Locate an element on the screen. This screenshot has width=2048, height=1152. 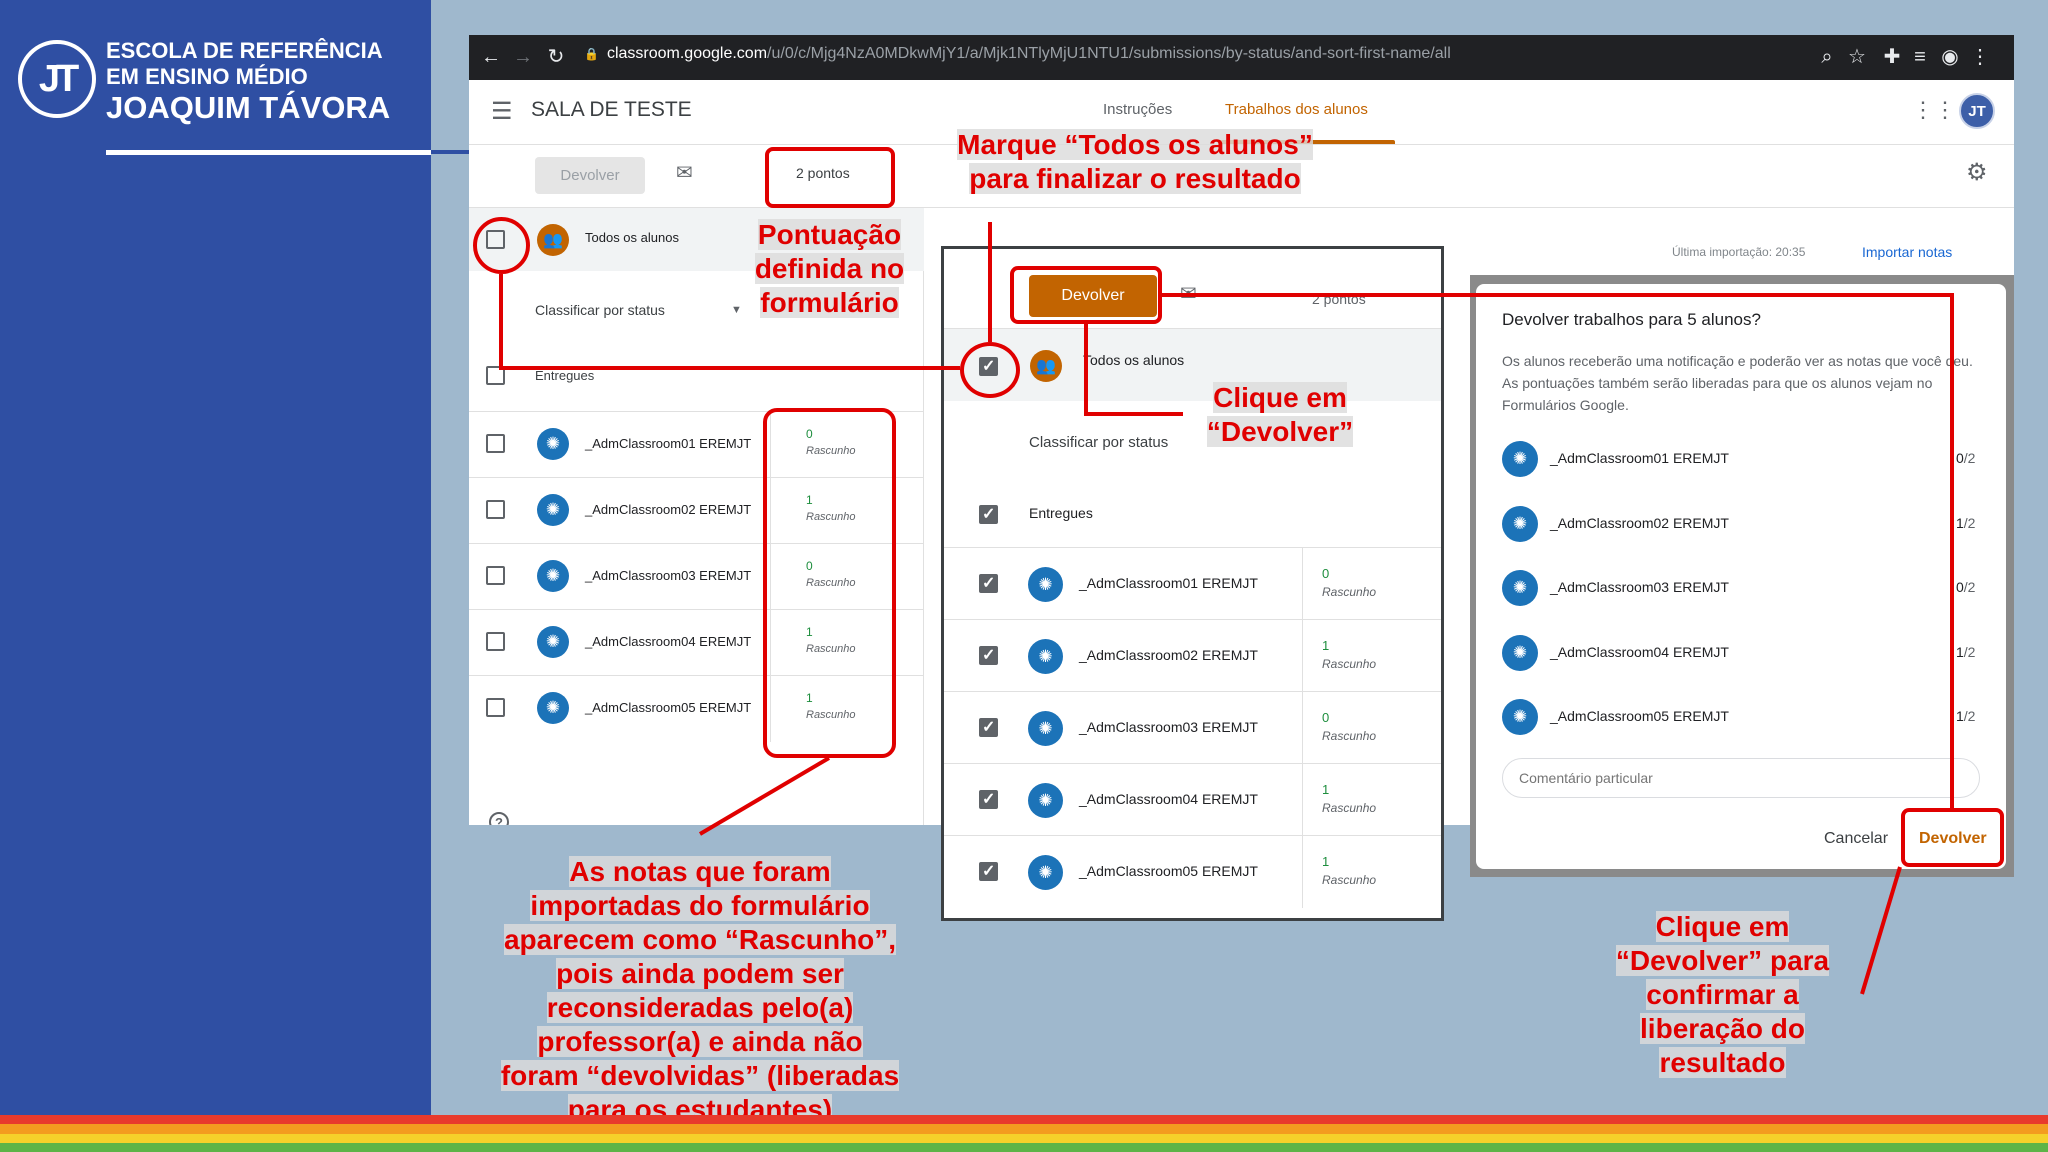
last-import-time: Última importação: 20:35 is located at coordinates (1739, 252).